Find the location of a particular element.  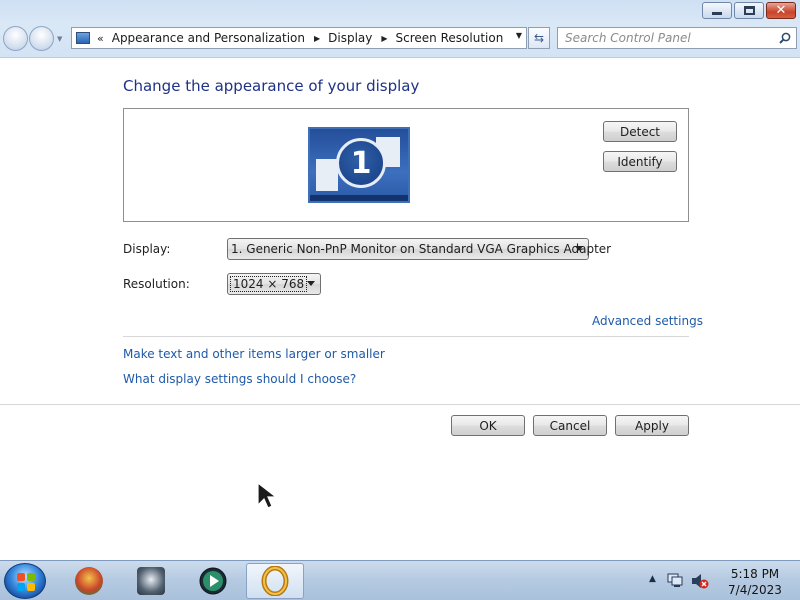

search-box is located at coordinates (677, 38).